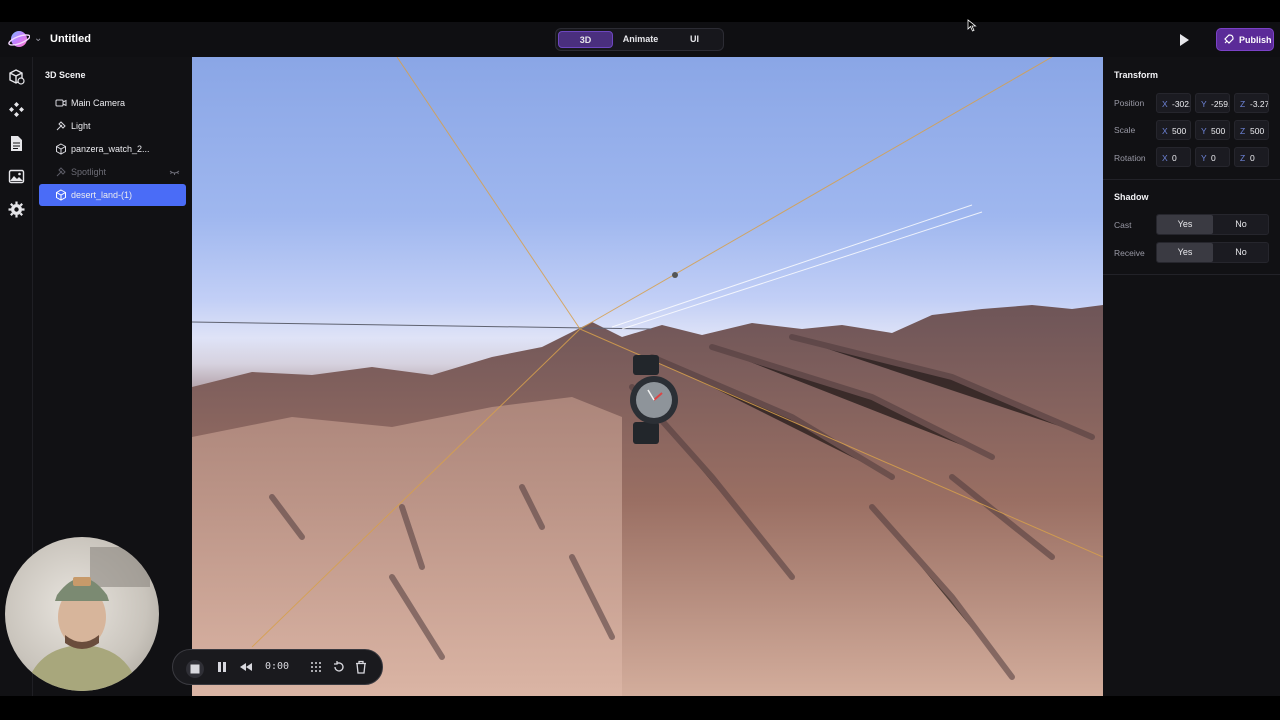 Image resolution: width=1280 pixels, height=720 pixels. I want to click on rotation-z-field: Z 0, so click(1251, 157).